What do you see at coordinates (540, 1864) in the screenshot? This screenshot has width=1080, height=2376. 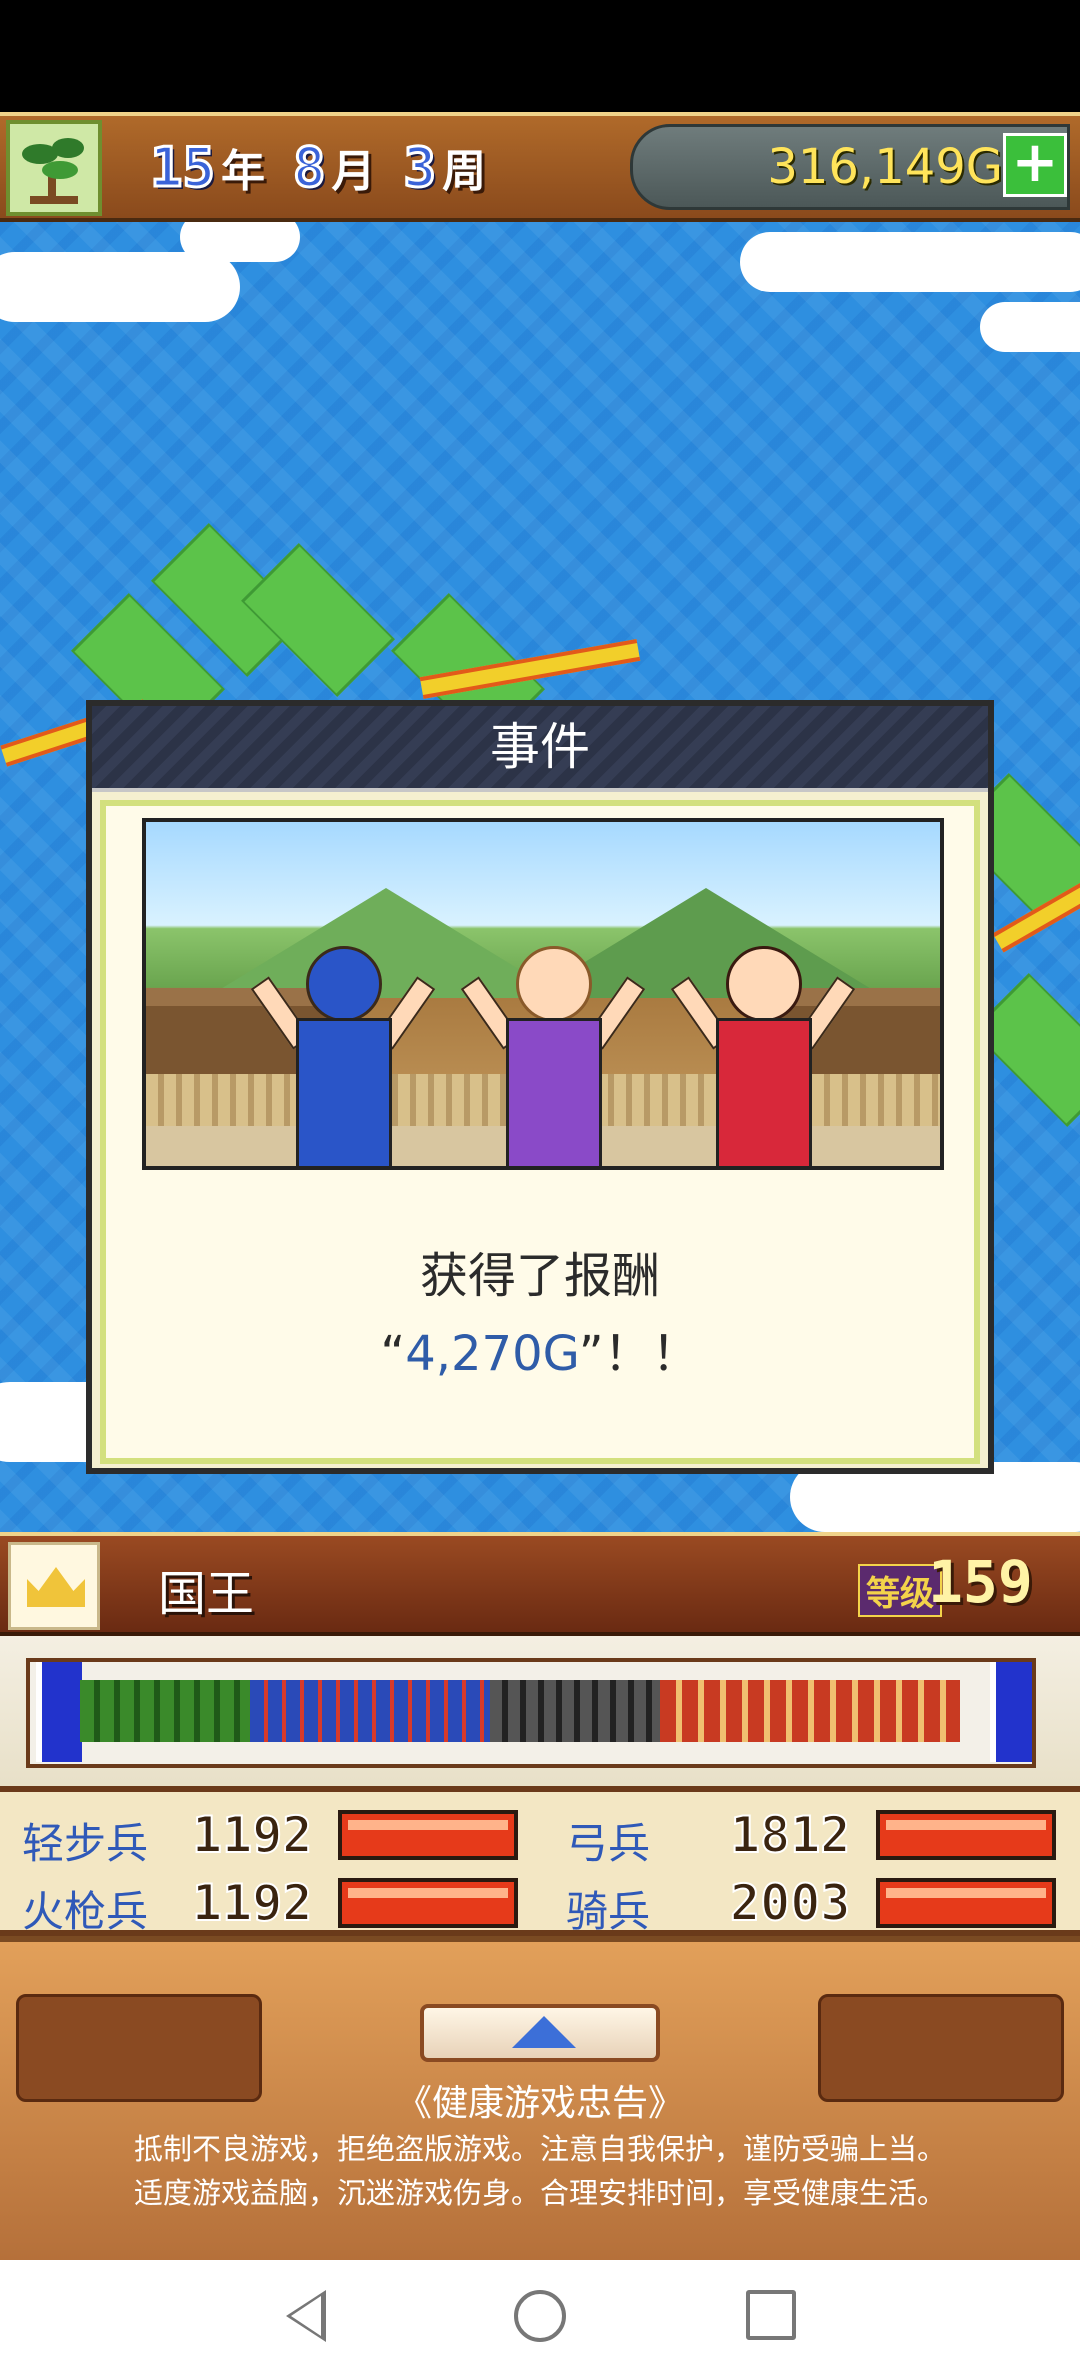 I see `troop-stats: 轻步兵 1192 弓兵 1812 火枪兵 1192 骑兵 2003` at bounding box center [540, 1864].